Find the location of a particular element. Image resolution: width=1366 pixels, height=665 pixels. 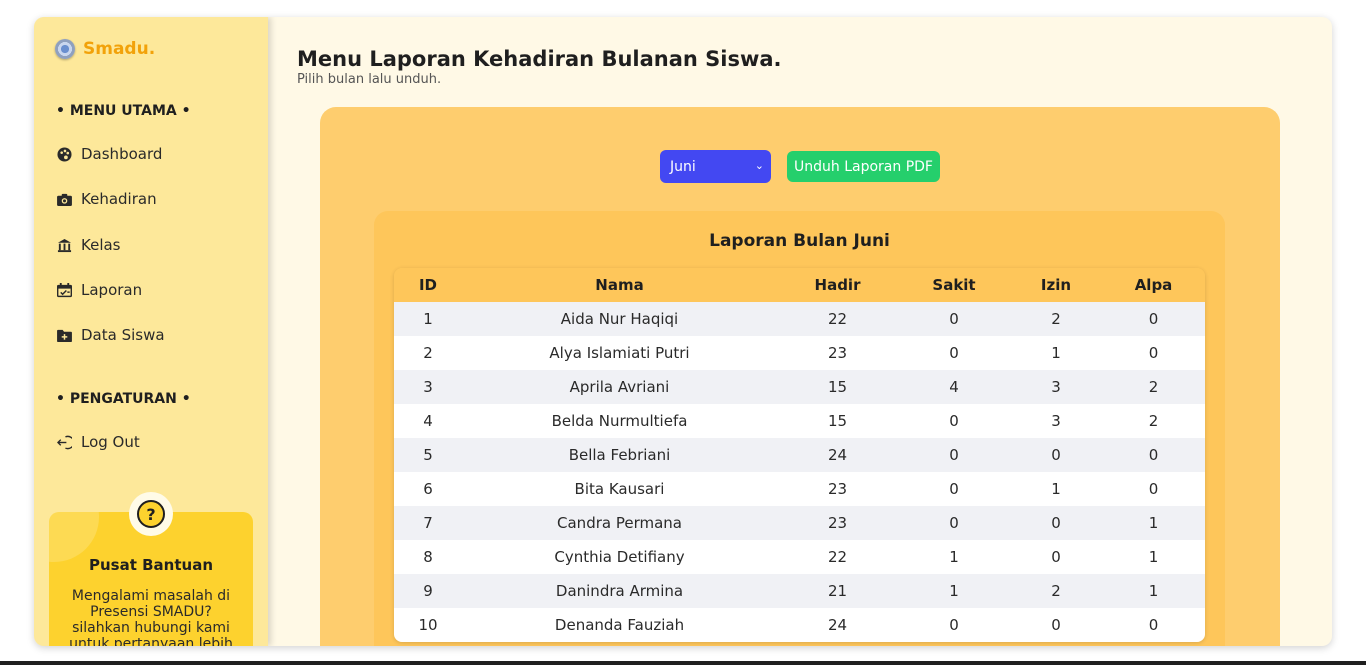

logo-icon is located at coordinates (65, 49).